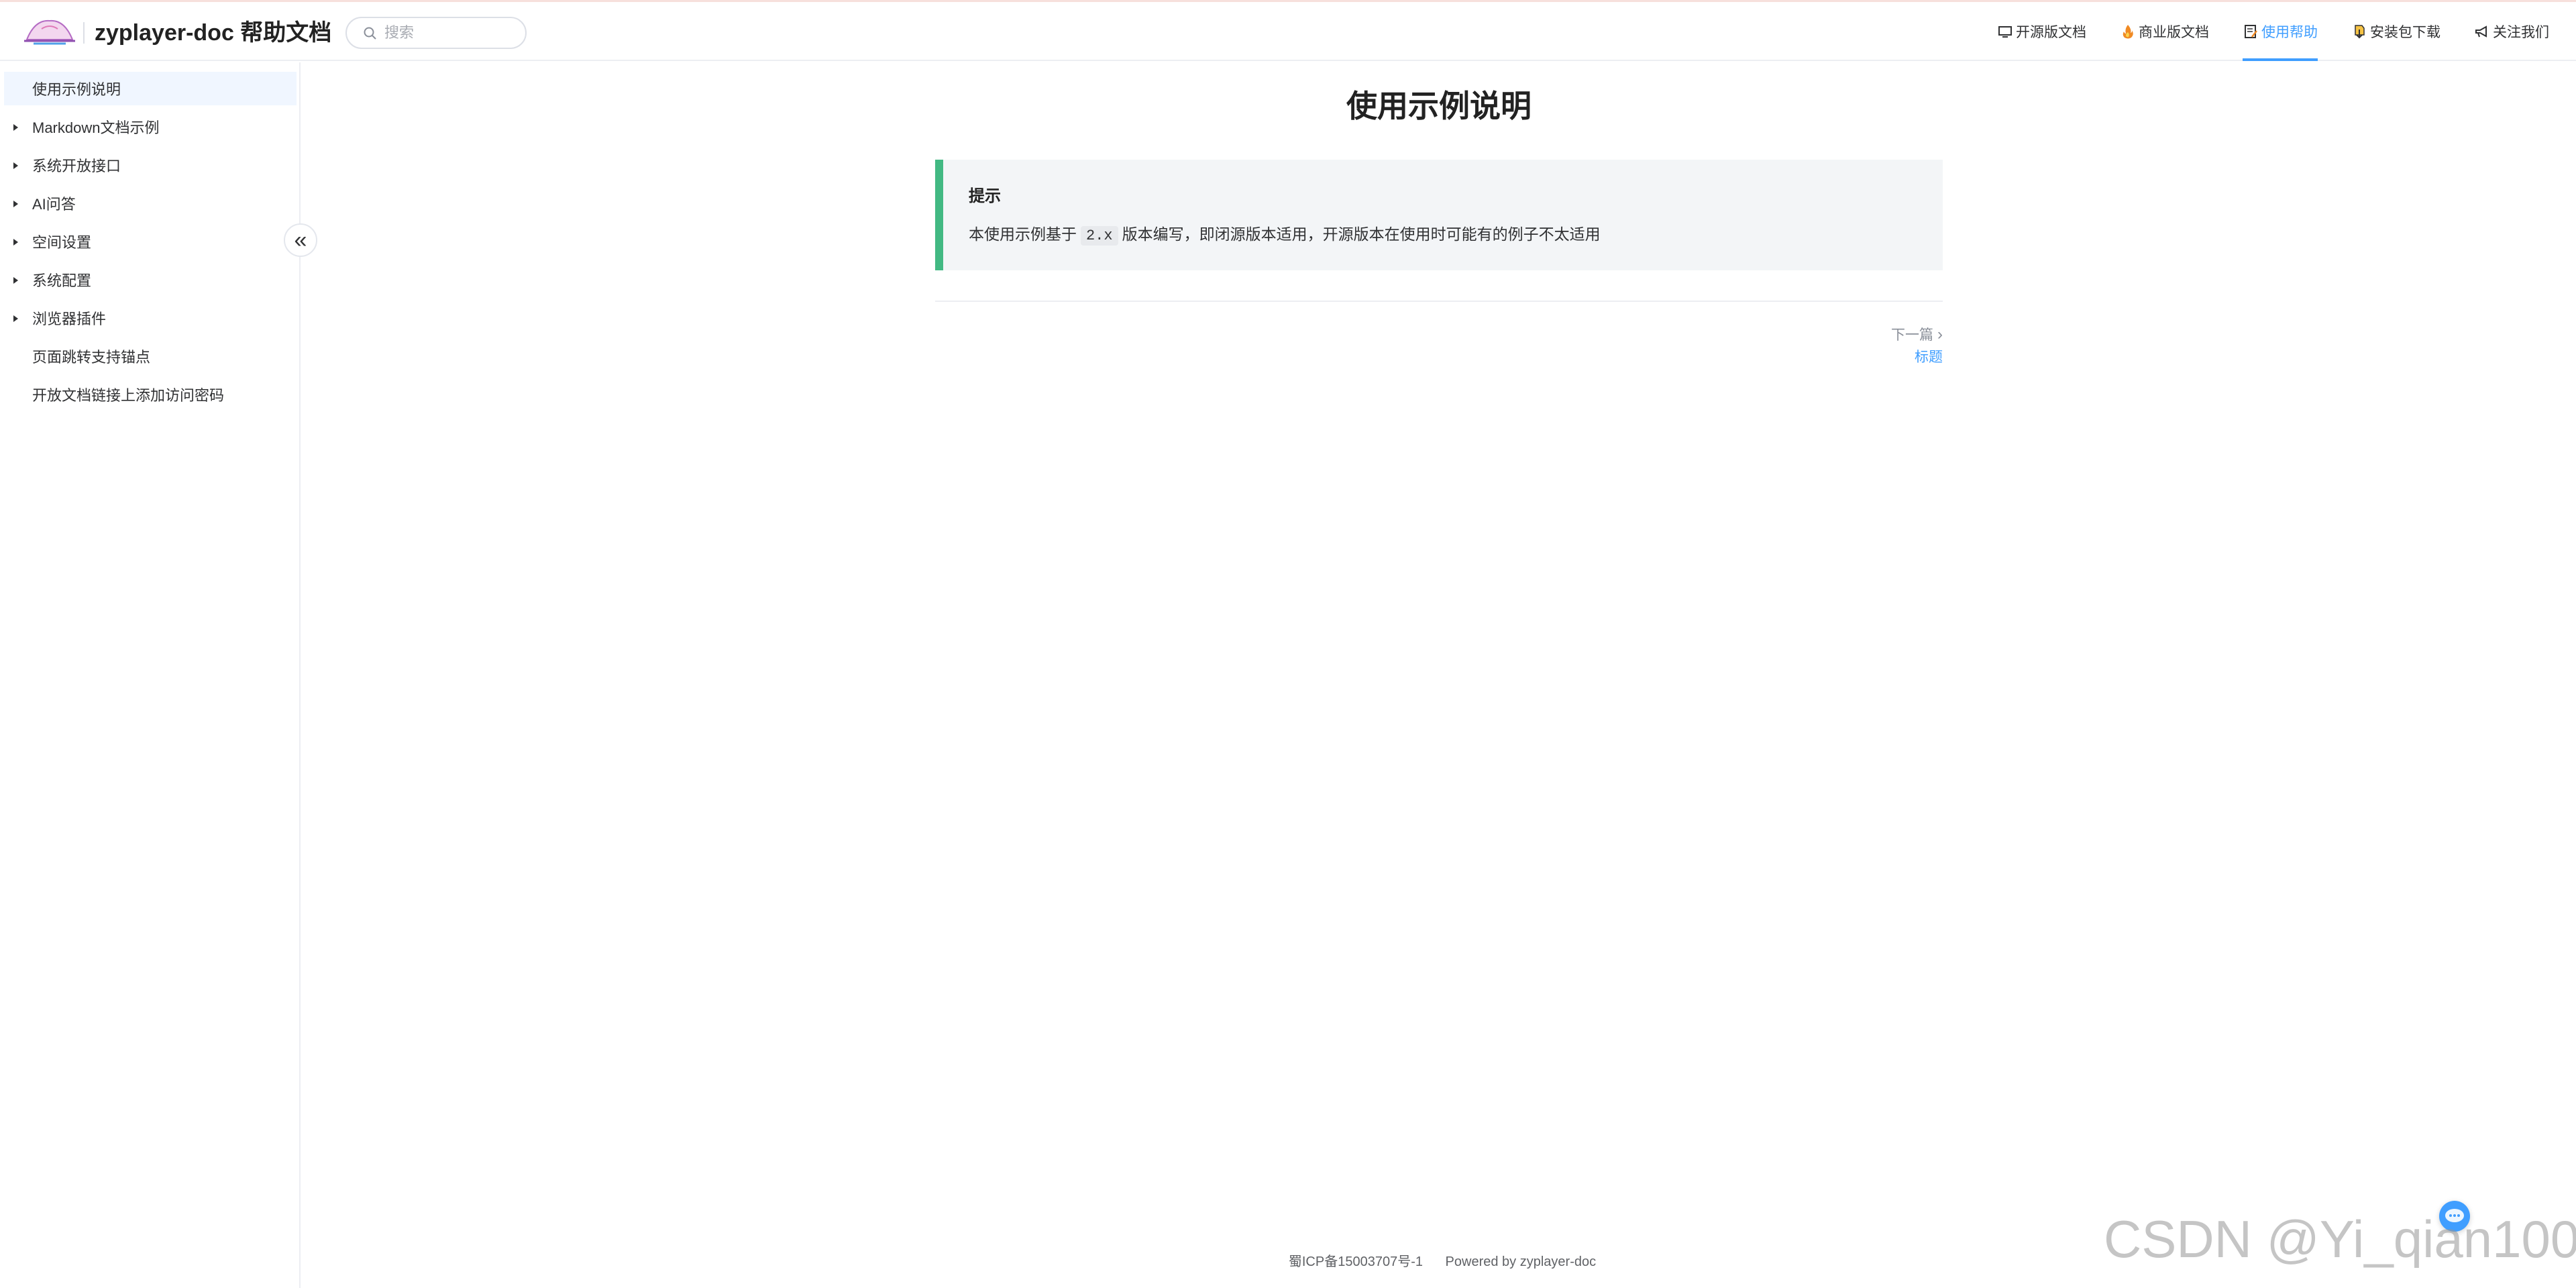 This screenshot has height=1288, width=2576. Describe the element at coordinates (148, 165) in the screenshot. I see `sidebar-item-open-api: 系统开放接口` at that location.